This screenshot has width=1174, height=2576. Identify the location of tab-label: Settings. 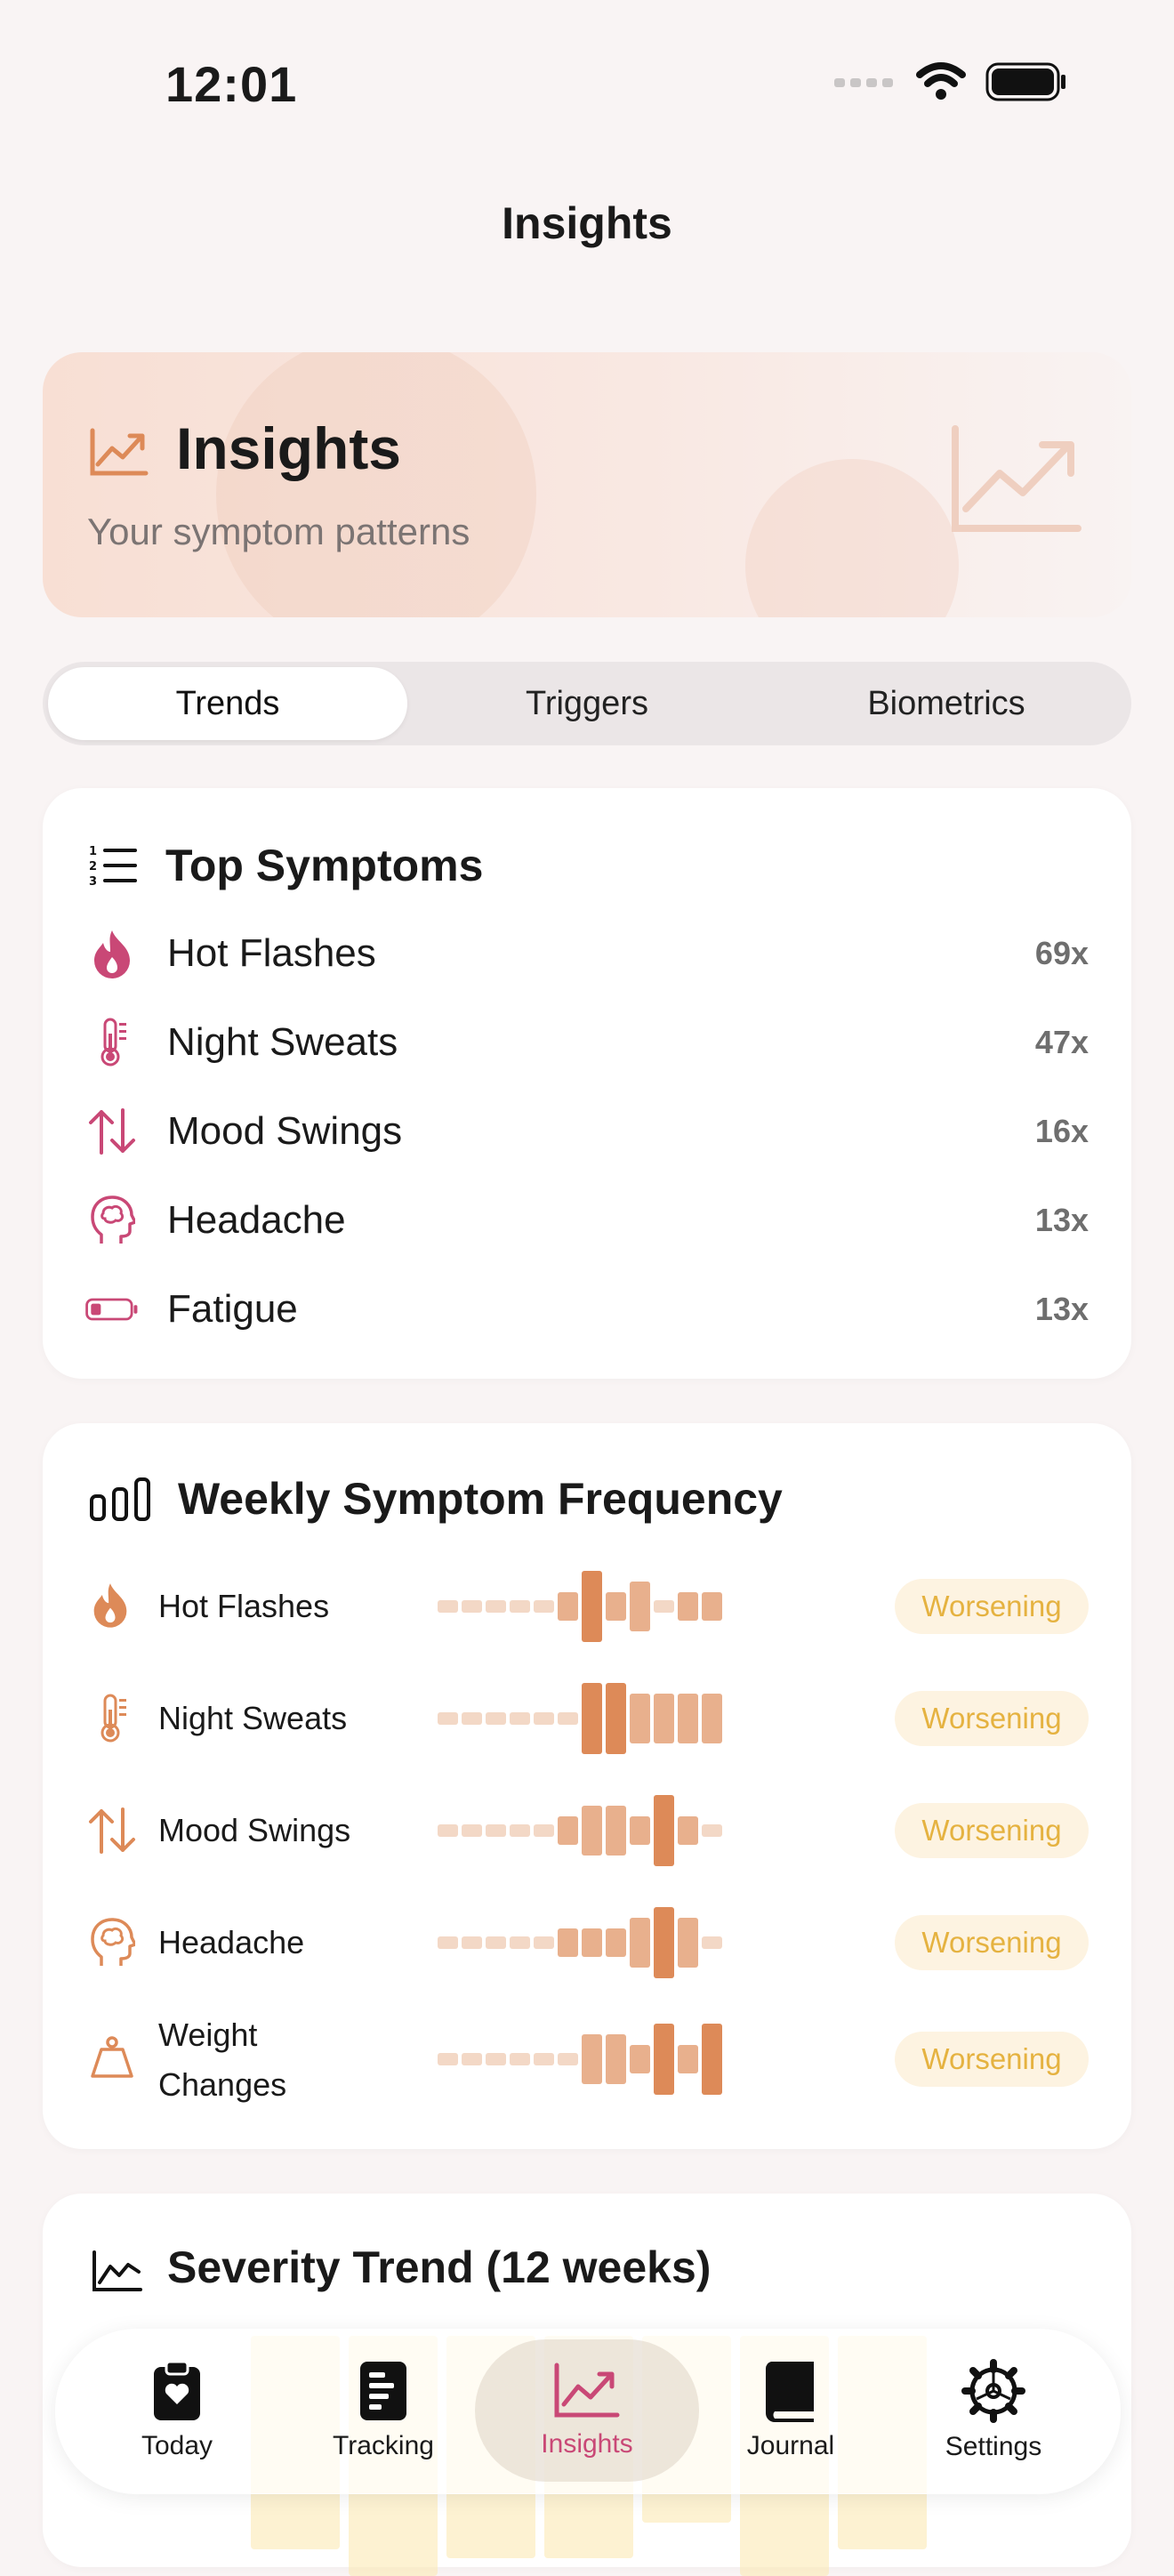
(993, 2446).